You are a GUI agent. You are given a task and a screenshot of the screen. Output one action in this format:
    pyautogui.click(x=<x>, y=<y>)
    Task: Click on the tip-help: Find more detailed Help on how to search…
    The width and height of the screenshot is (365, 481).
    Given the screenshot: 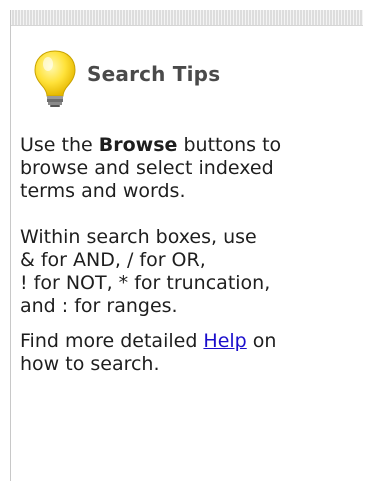 What is the action you would take?
    pyautogui.click(x=148, y=352)
    